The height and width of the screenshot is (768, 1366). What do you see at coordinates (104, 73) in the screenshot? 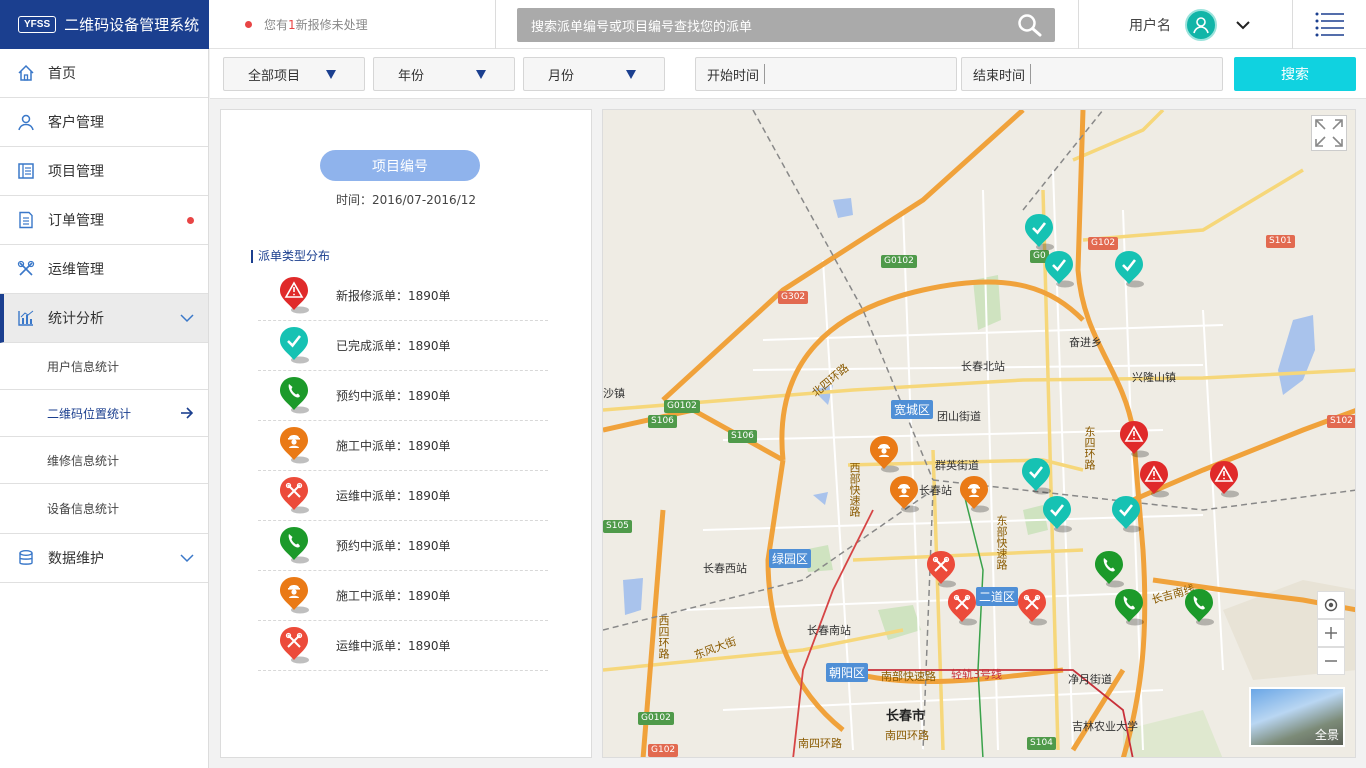
I see `sidebar-item-home: 首页` at bounding box center [104, 73].